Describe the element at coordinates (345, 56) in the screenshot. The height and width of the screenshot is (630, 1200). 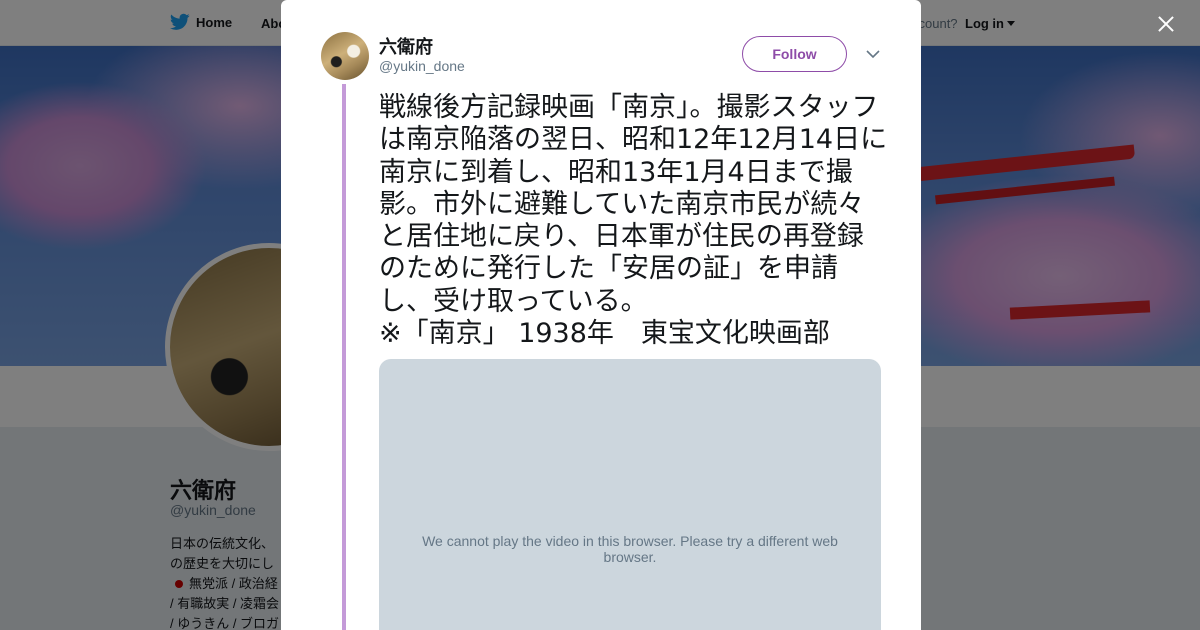
I see `author-avatar` at that location.